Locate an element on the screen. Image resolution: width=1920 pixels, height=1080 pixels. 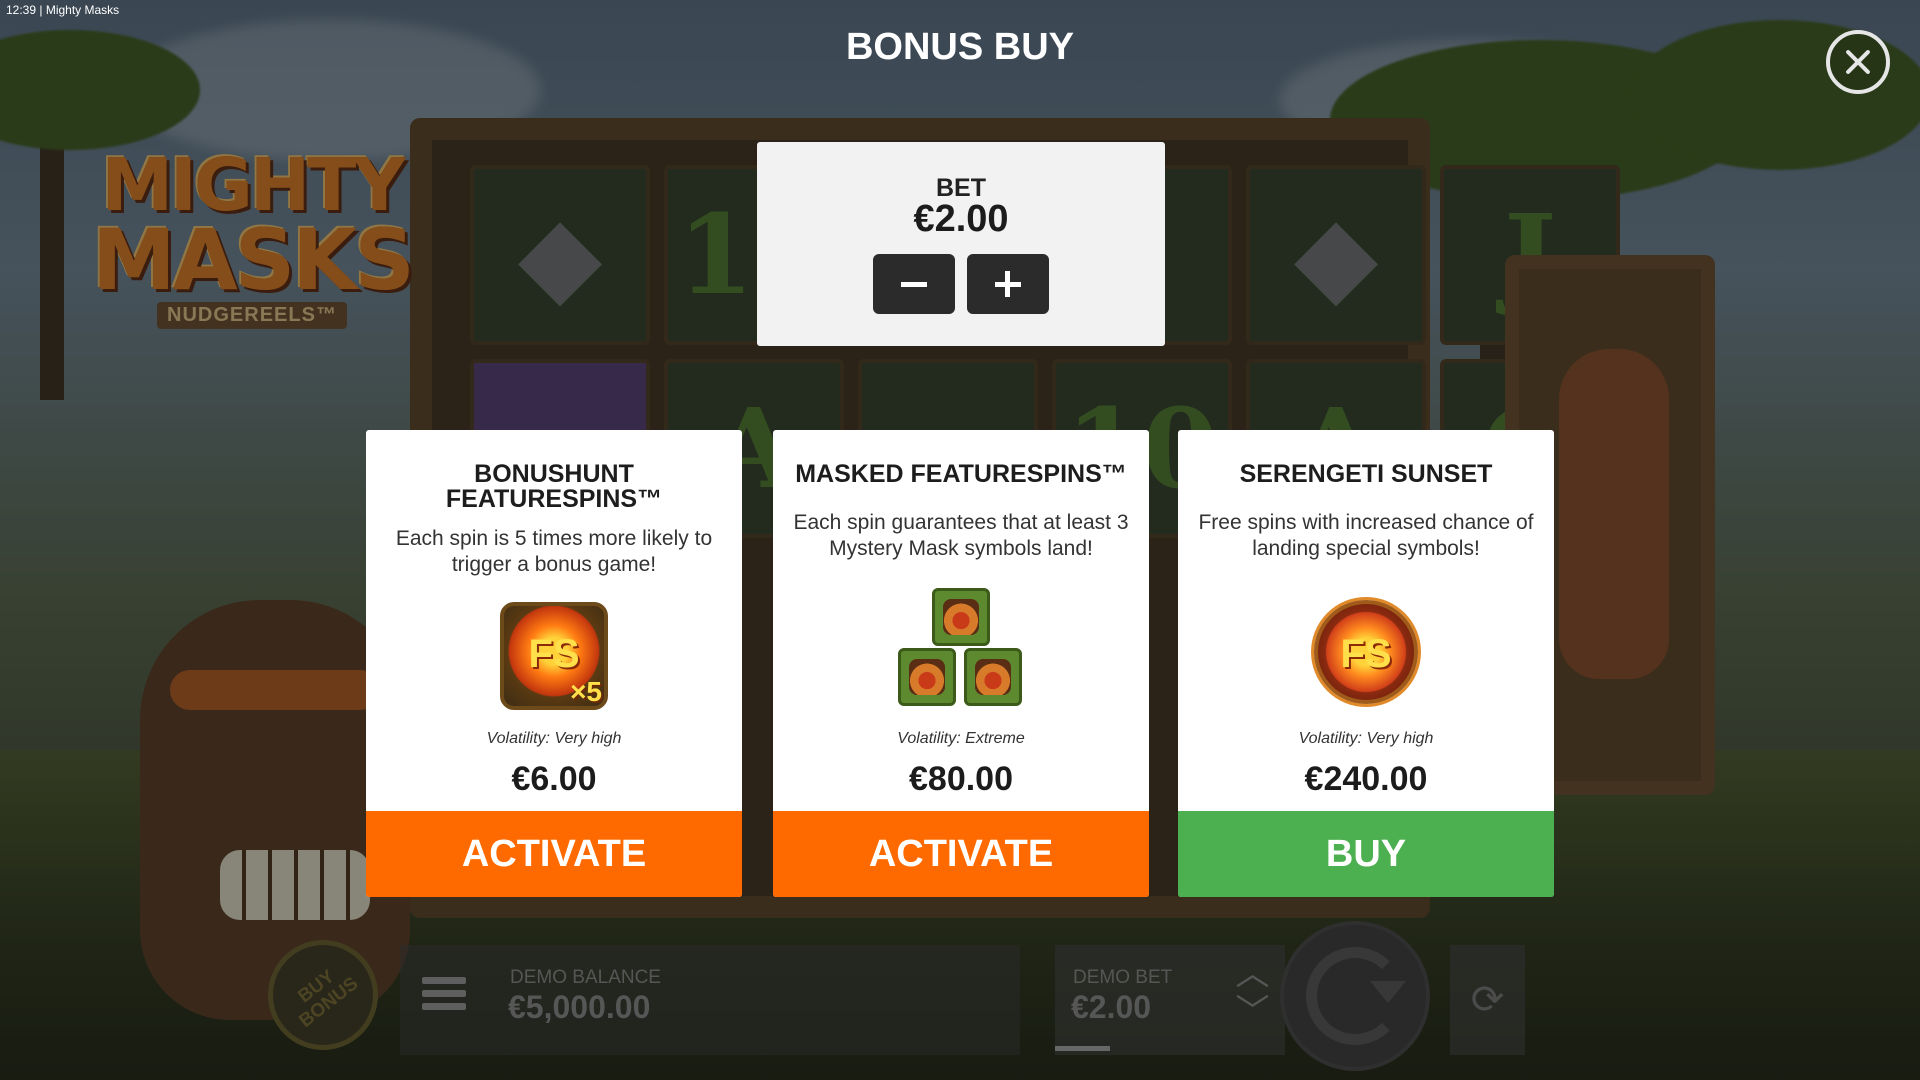
status-app: Mighty Masks is located at coordinates (82, 10).